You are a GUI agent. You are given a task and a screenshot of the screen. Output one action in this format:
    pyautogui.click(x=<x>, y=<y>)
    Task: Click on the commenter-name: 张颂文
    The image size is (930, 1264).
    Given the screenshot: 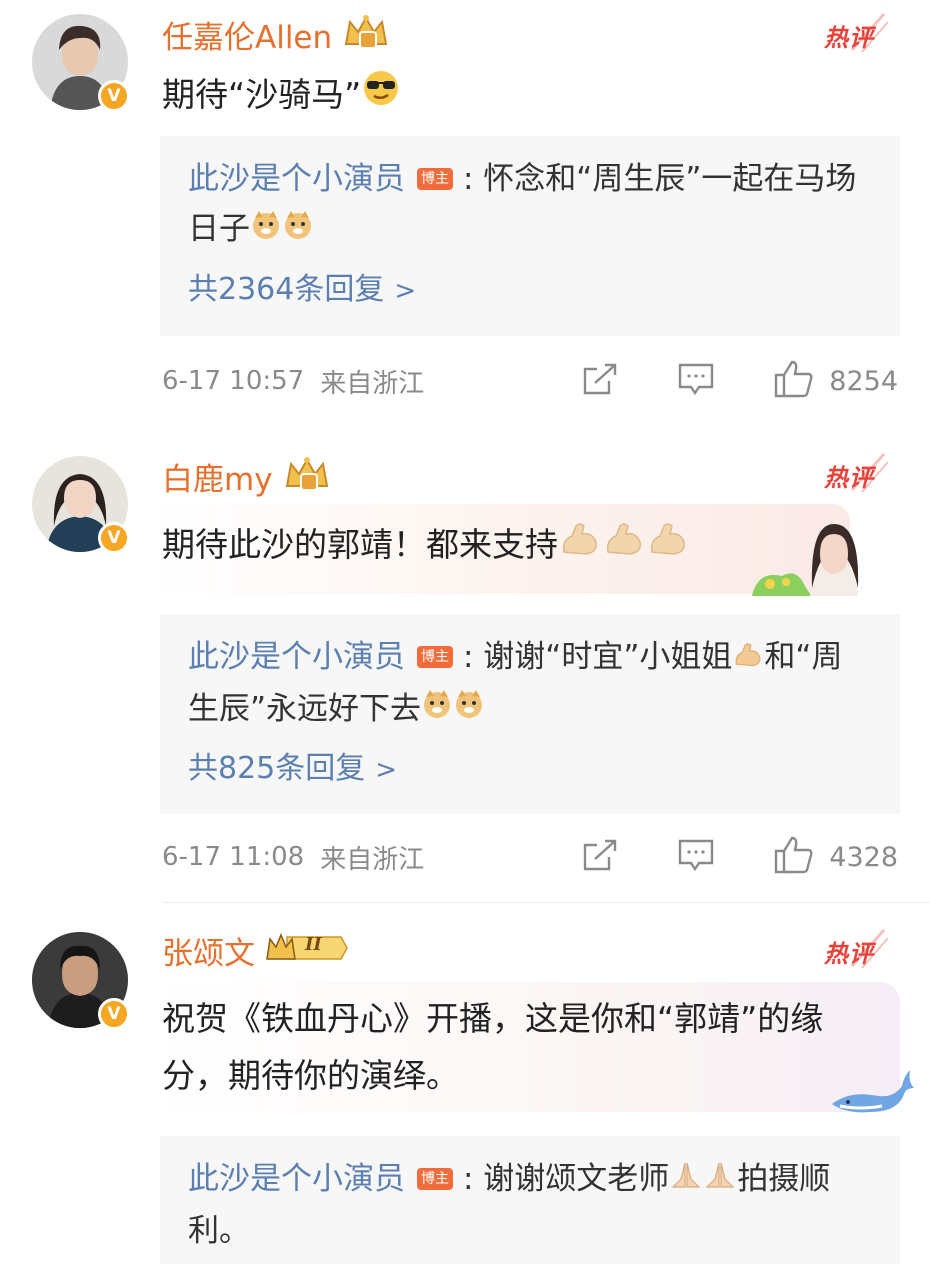 What is the action you would take?
    pyautogui.click(x=208, y=950)
    